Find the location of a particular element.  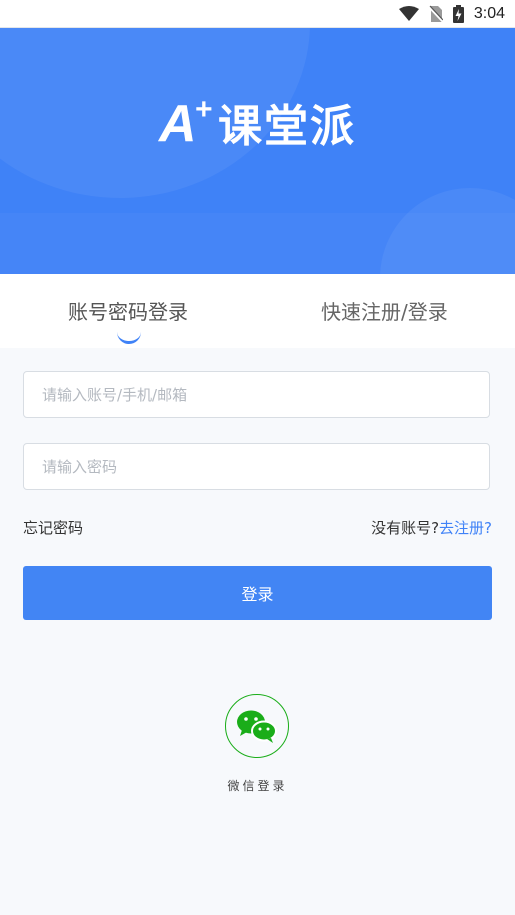

account-input is located at coordinates (256, 394).